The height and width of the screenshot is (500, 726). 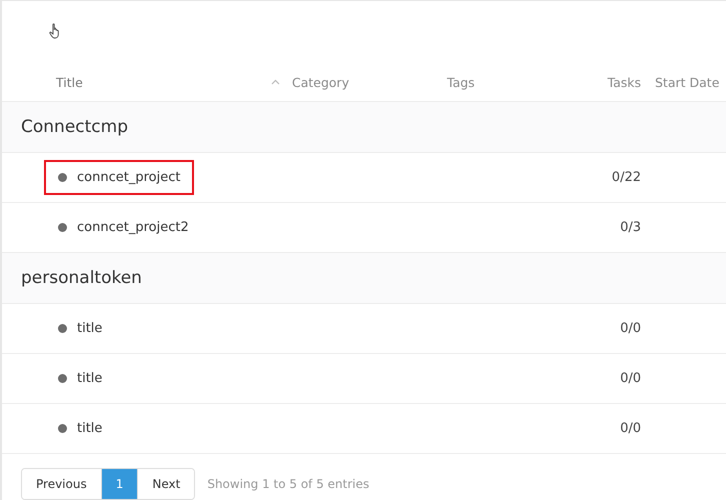 I want to click on entries-info: Showing 1 to 5 of 5 entries, so click(x=288, y=484).